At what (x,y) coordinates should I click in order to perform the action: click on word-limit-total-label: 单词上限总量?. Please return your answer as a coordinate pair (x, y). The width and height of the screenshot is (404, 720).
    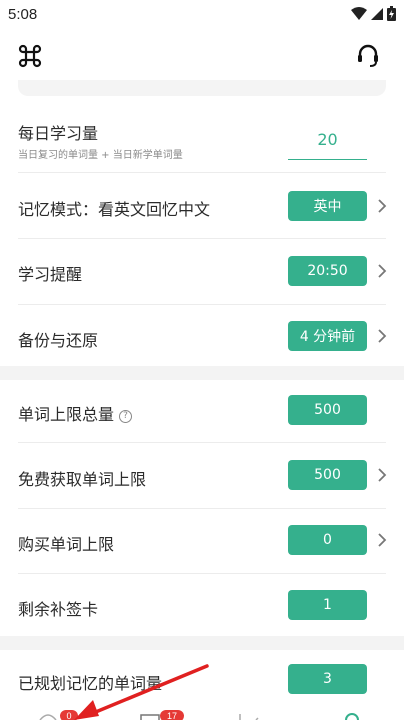
    Looking at the image, I should click on (75, 413).